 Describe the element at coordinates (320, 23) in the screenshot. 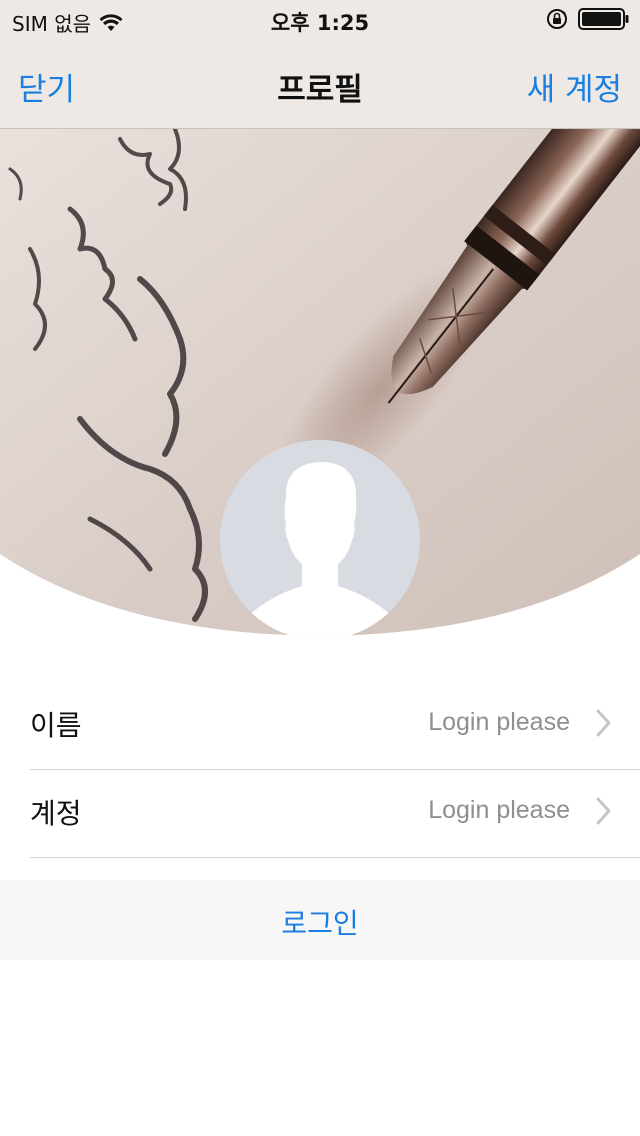

I see `status-time: 오후 1:25` at that location.